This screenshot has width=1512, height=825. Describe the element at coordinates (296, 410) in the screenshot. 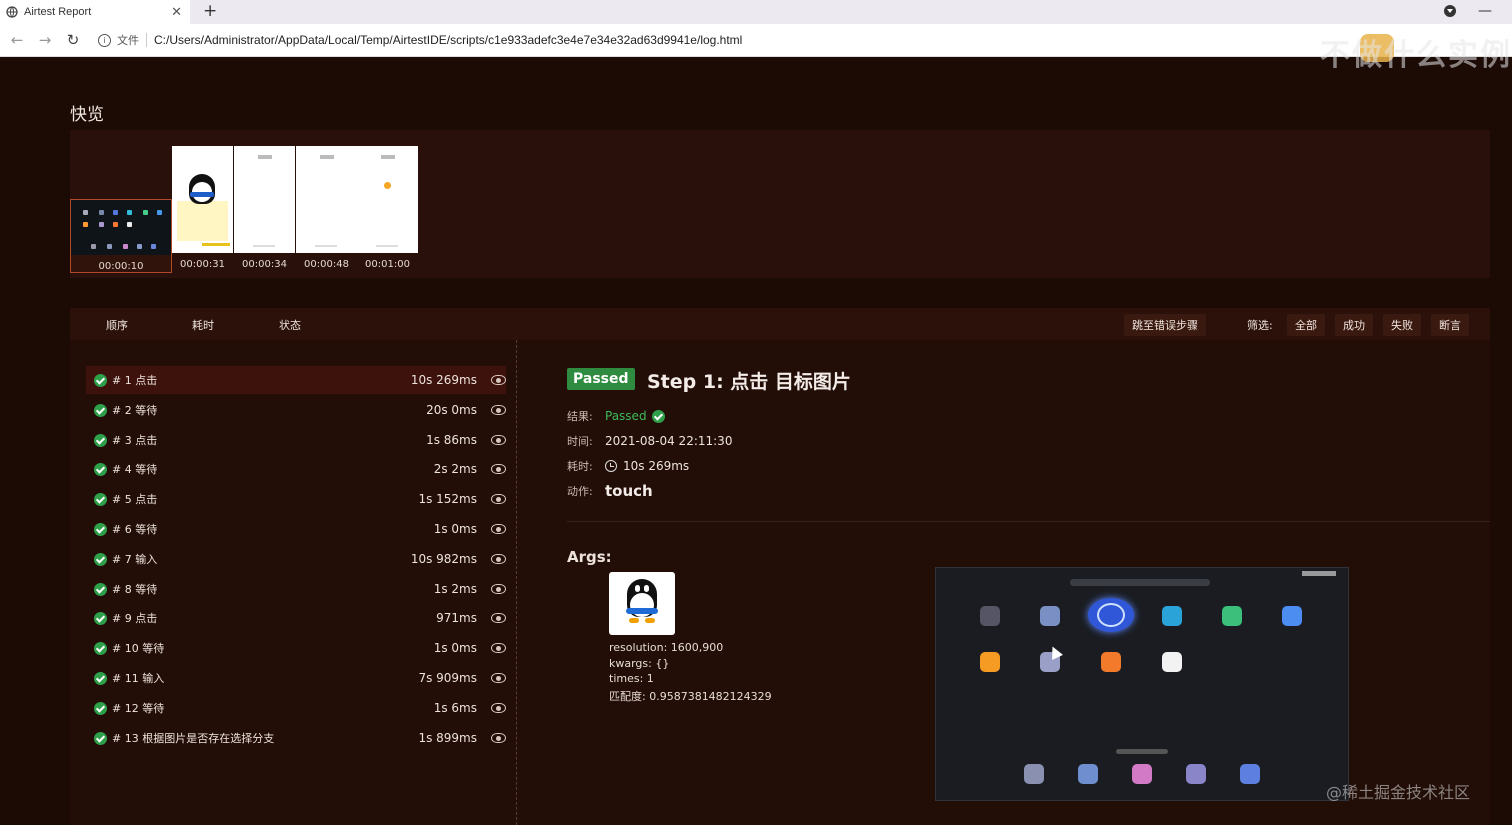

I see `step-row-2: # 2 等待 20s 0ms` at that location.